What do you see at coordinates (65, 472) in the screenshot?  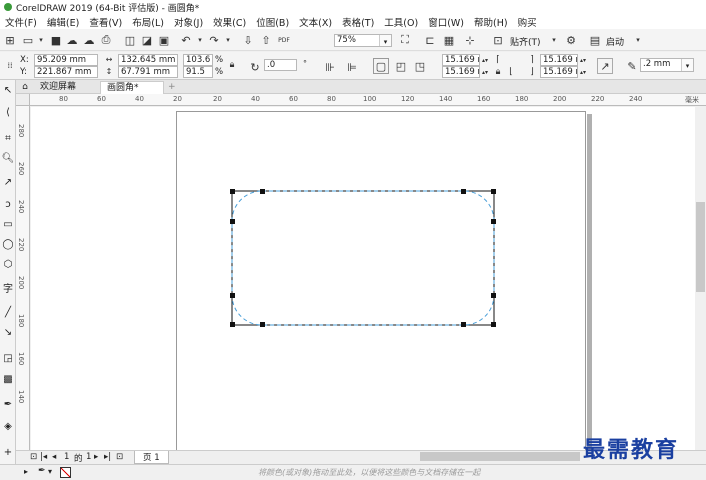 I see `no-color-swatch` at bounding box center [65, 472].